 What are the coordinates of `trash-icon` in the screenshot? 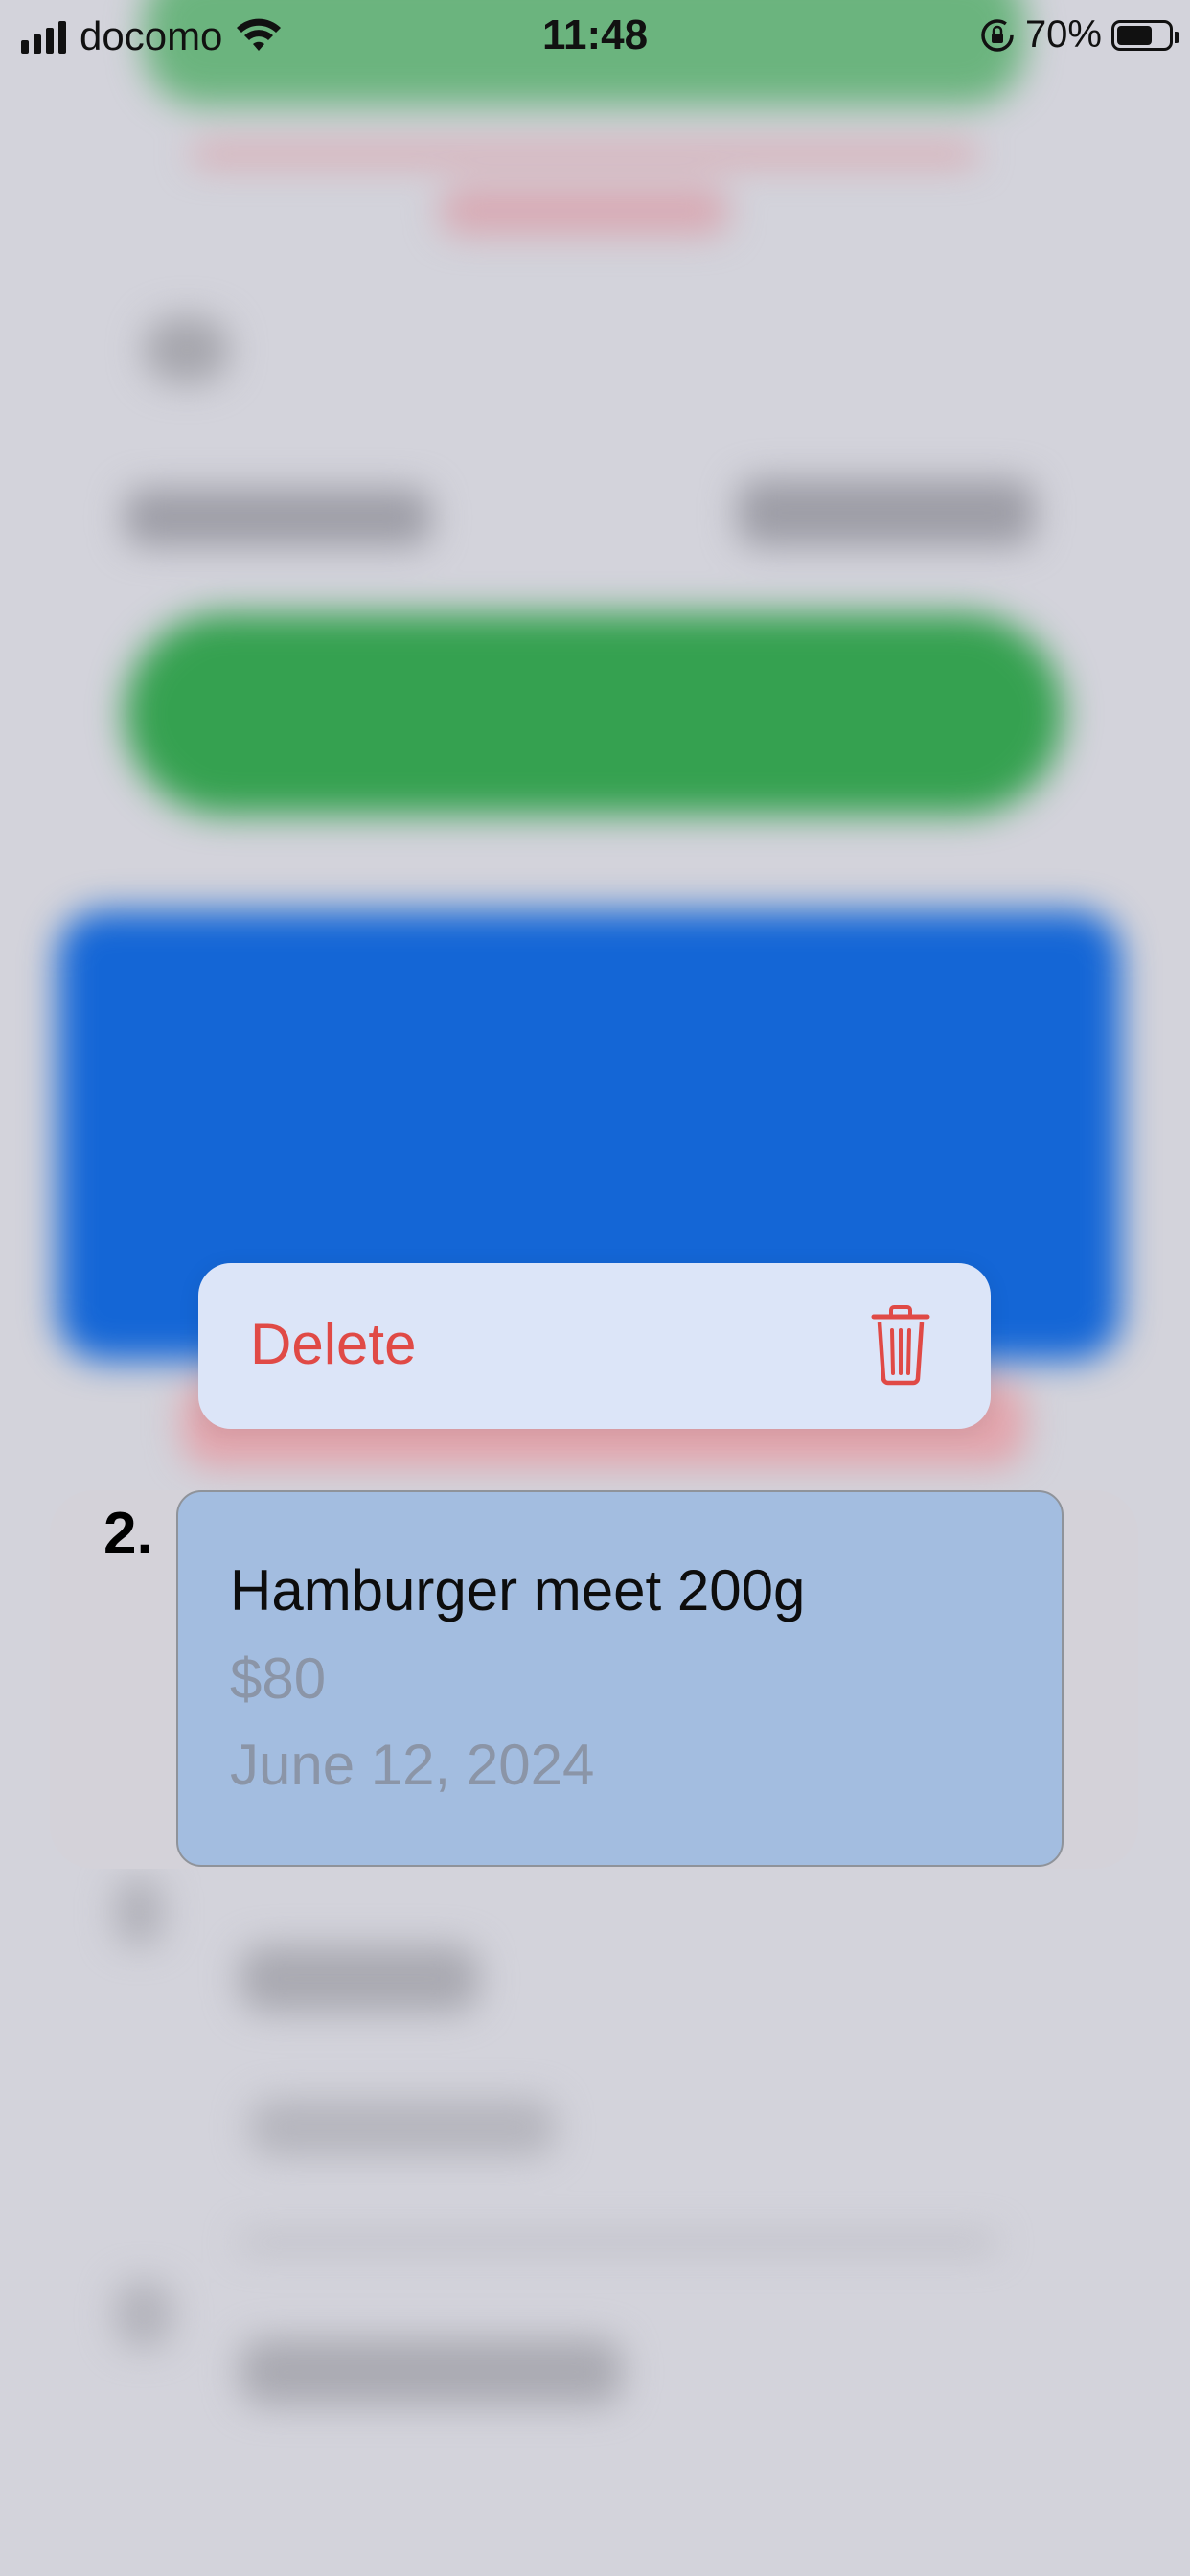 It's located at (901, 1345).